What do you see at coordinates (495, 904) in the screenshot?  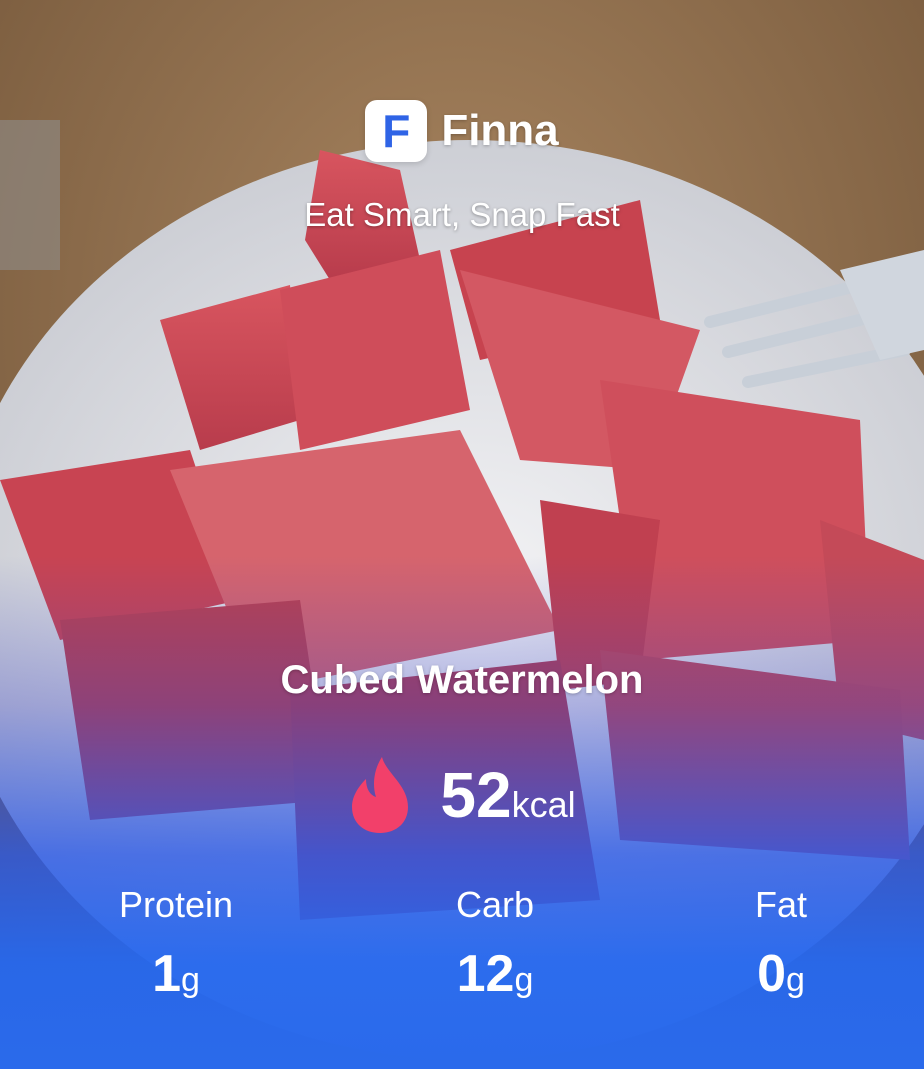 I see `macro-label: Carb` at bounding box center [495, 904].